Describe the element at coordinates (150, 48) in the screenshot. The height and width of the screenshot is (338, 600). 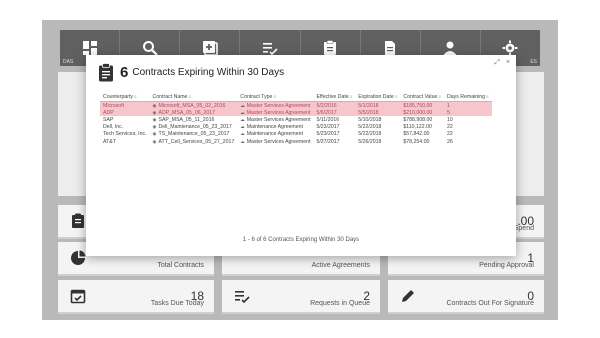
I see `search-icon` at that location.